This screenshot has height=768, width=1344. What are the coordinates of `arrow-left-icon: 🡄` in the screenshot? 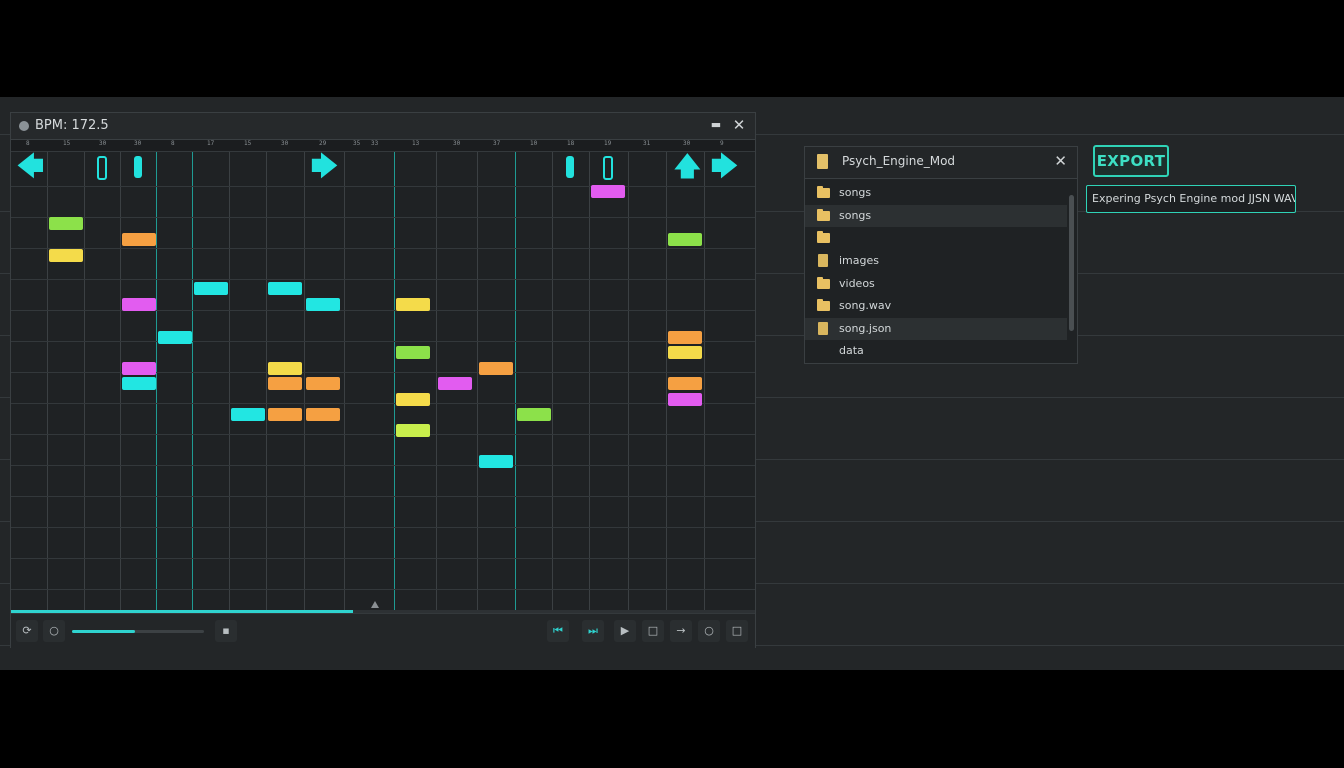 It's located at (30, 167).